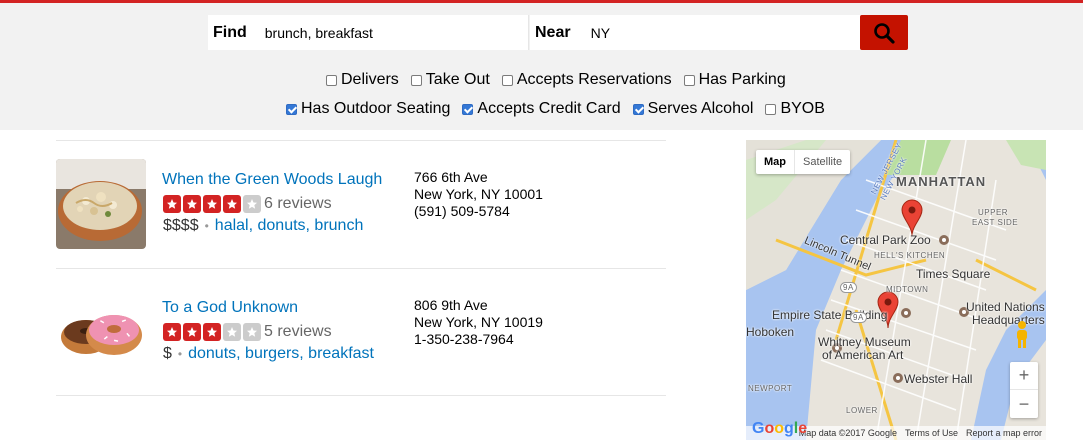 The width and height of the screenshot is (1083, 446). What do you see at coordinates (910, 255) in the screenshot?
I see `map-label: HELL'S KITCHEN` at bounding box center [910, 255].